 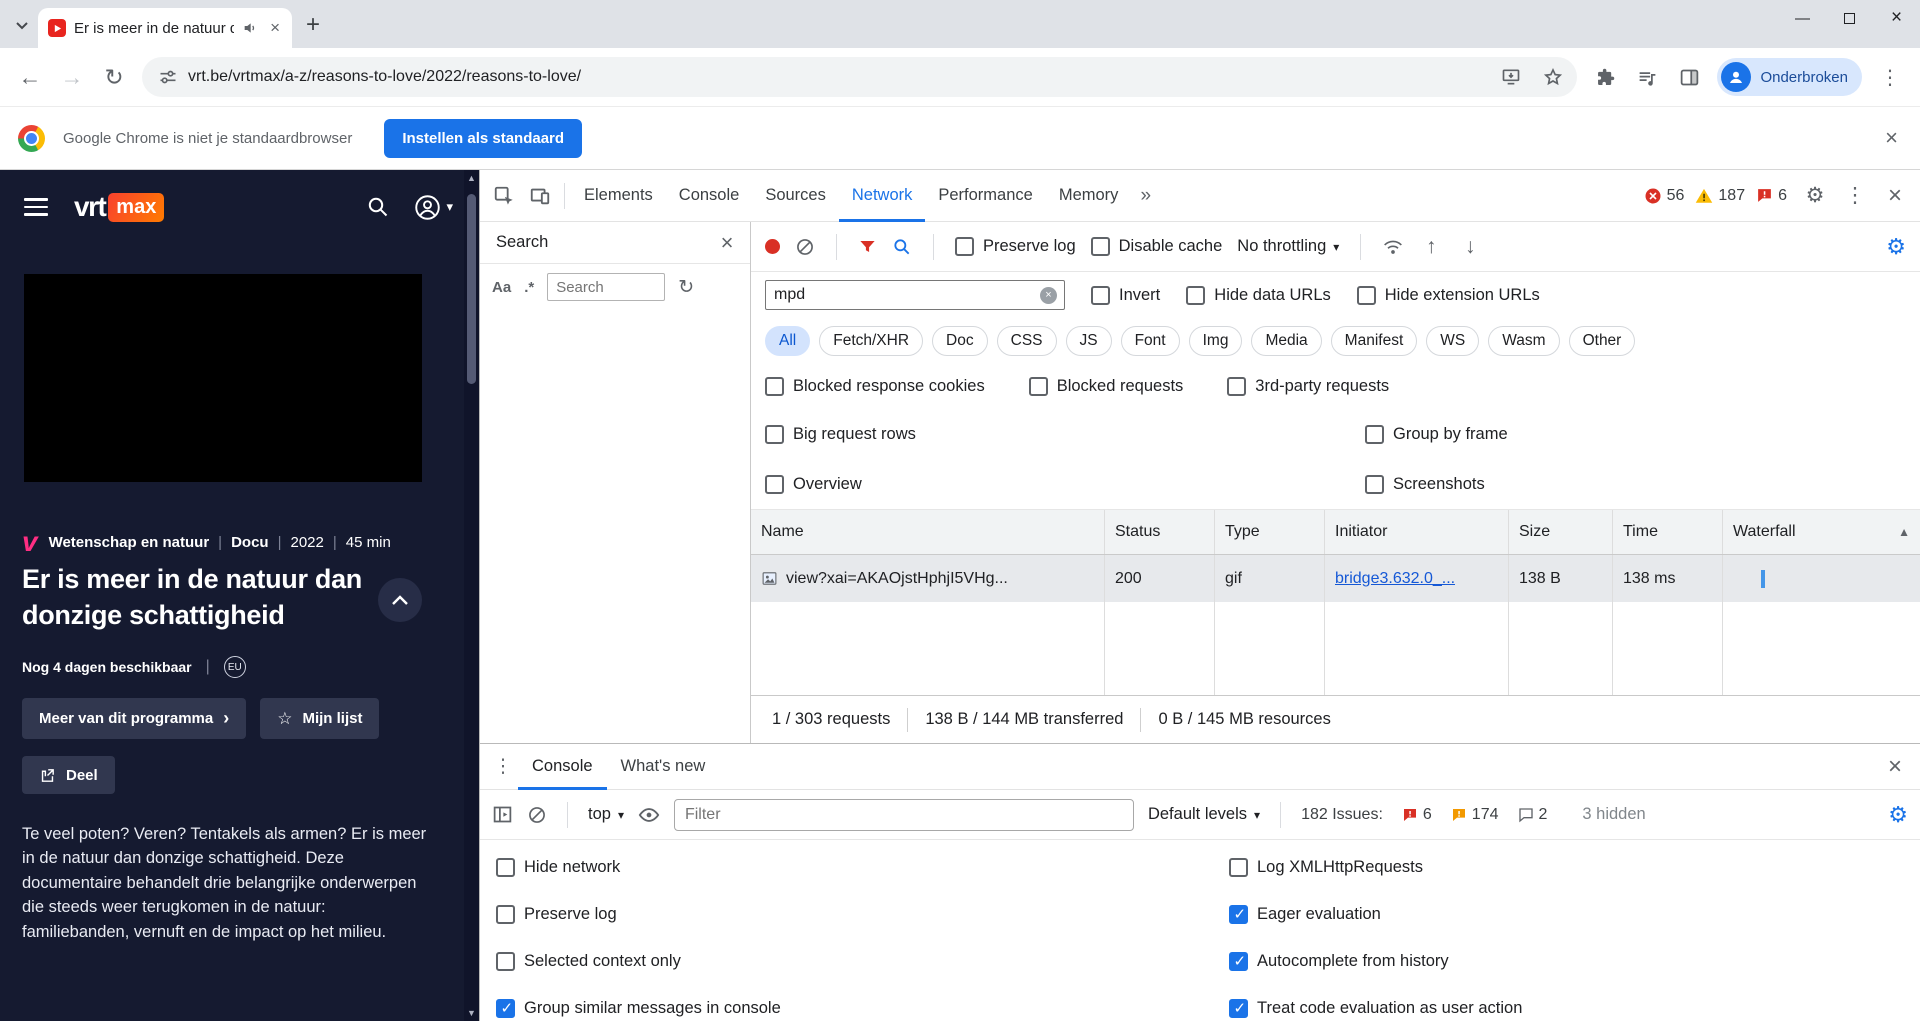 I want to click on column-header-time: Time, so click(x=1668, y=532).